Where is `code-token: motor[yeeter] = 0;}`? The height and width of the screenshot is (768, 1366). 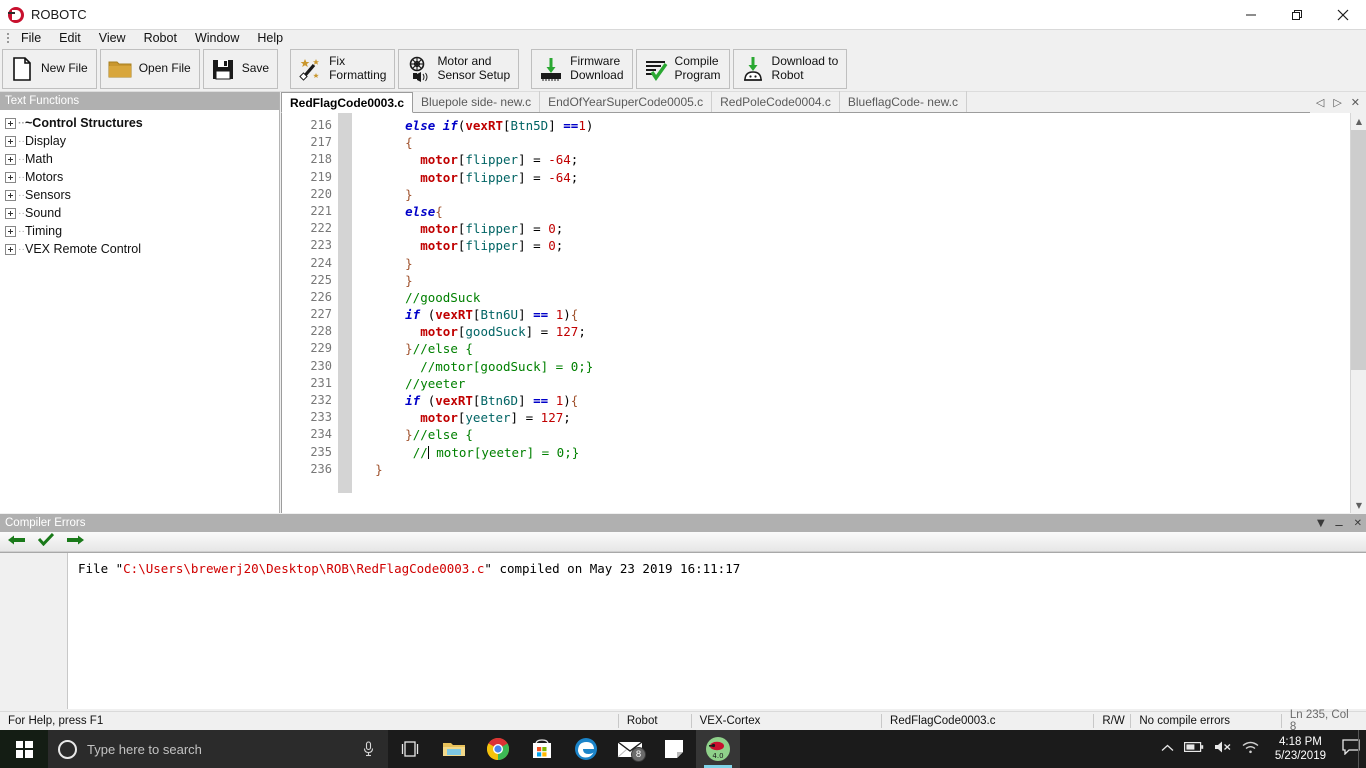
code-token: motor[yeeter] = 0;} is located at coordinates (504, 452).